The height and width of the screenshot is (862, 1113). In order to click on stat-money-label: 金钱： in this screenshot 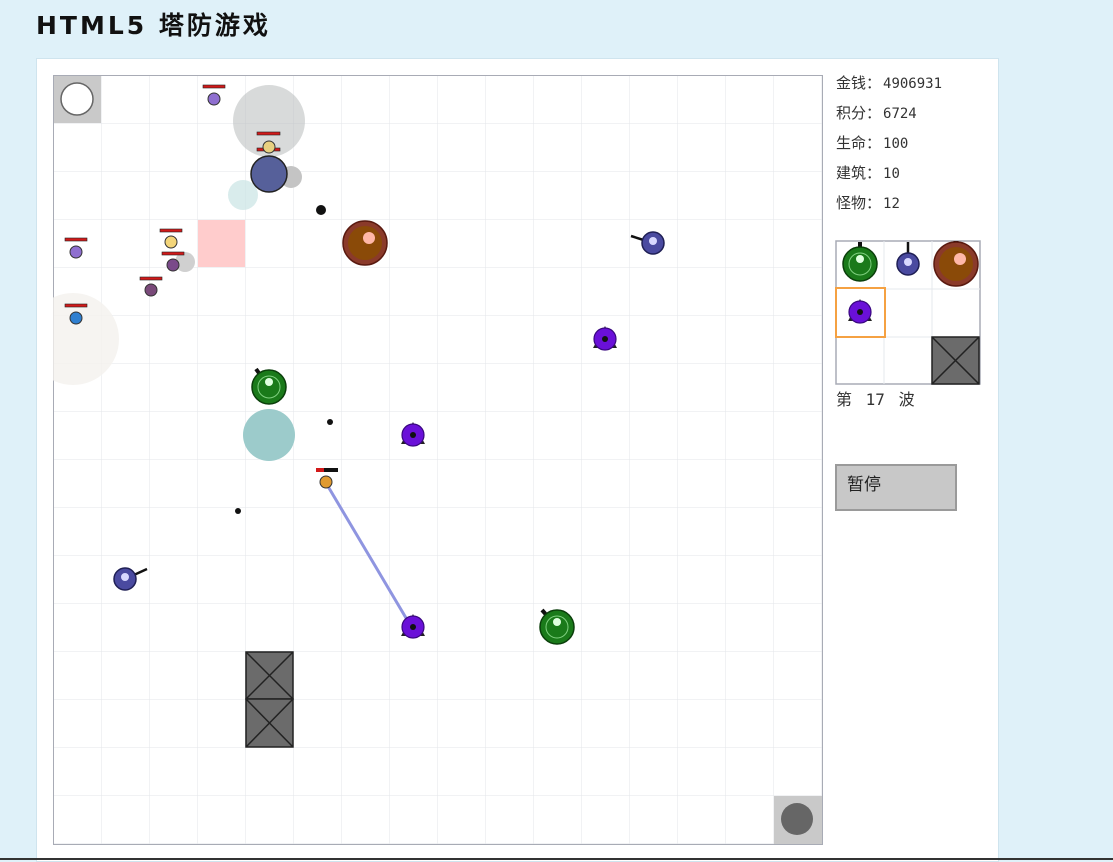, I will do `click(859, 83)`.